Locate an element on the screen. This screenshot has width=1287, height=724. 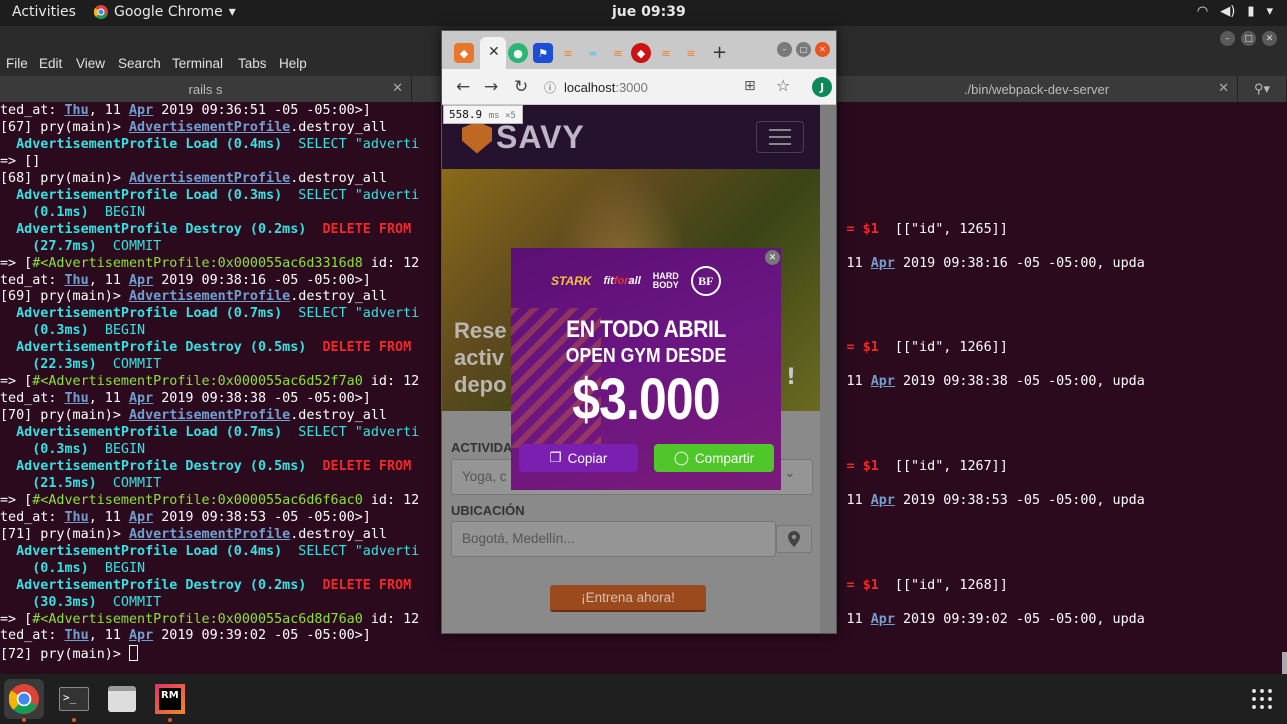
copy-button-label: Copiar is located at coordinates (587, 458).